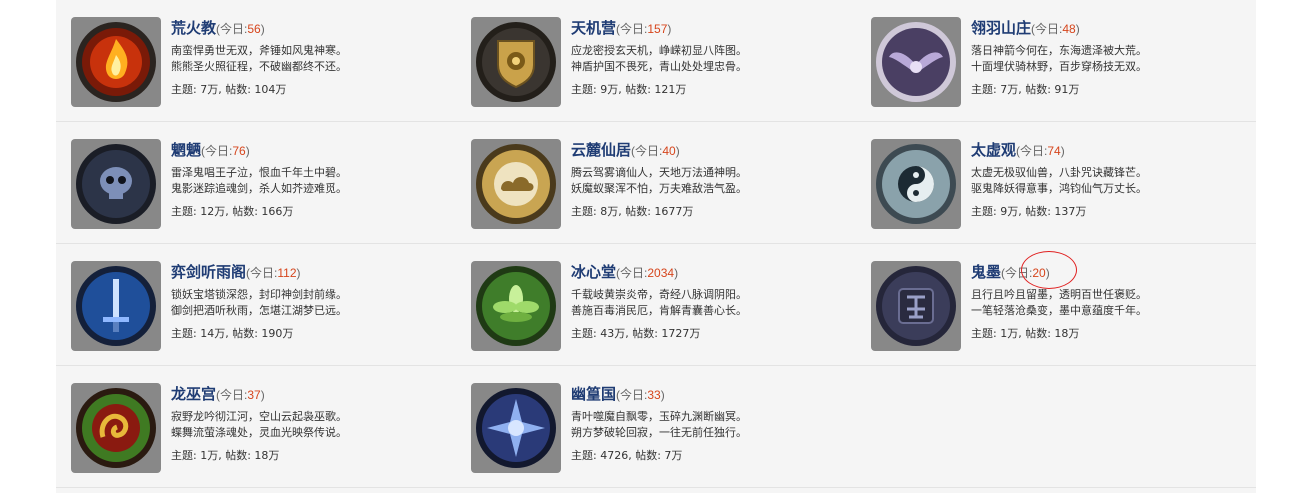  What do you see at coordinates (647, 273) in the screenshot?
I see `today-count: (今日:2034)` at bounding box center [647, 273].